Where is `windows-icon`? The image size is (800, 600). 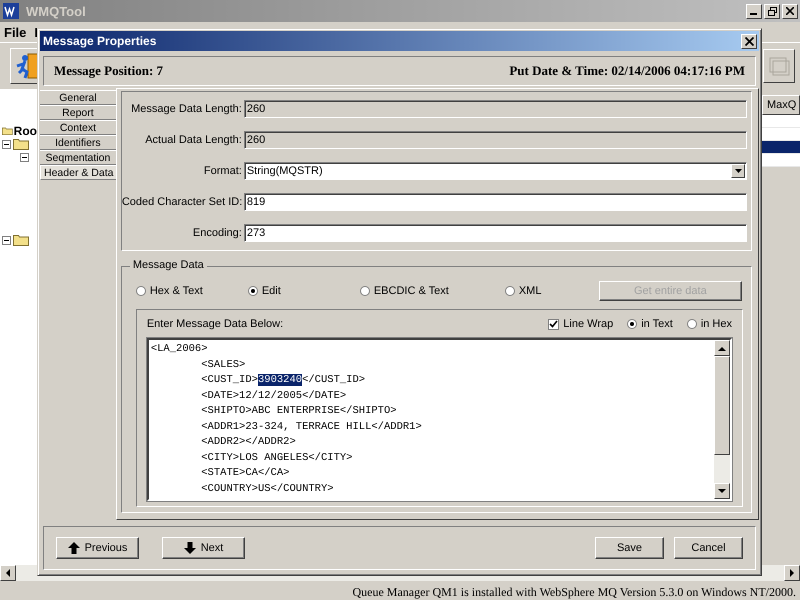 windows-icon is located at coordinates (779, 66).